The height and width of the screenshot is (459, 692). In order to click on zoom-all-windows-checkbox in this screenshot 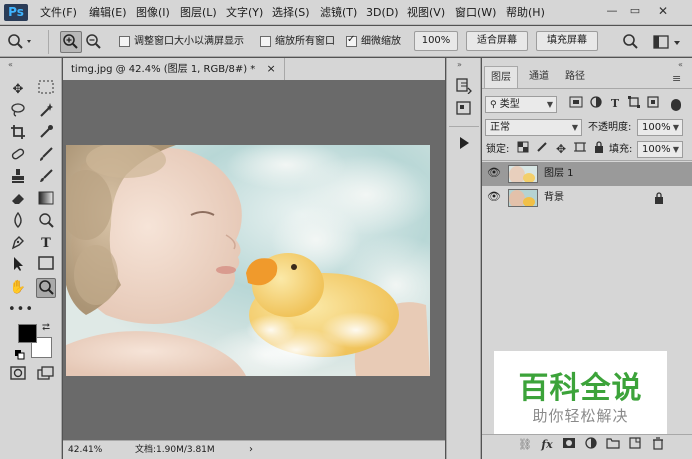, I will do `click(265, 41)`.